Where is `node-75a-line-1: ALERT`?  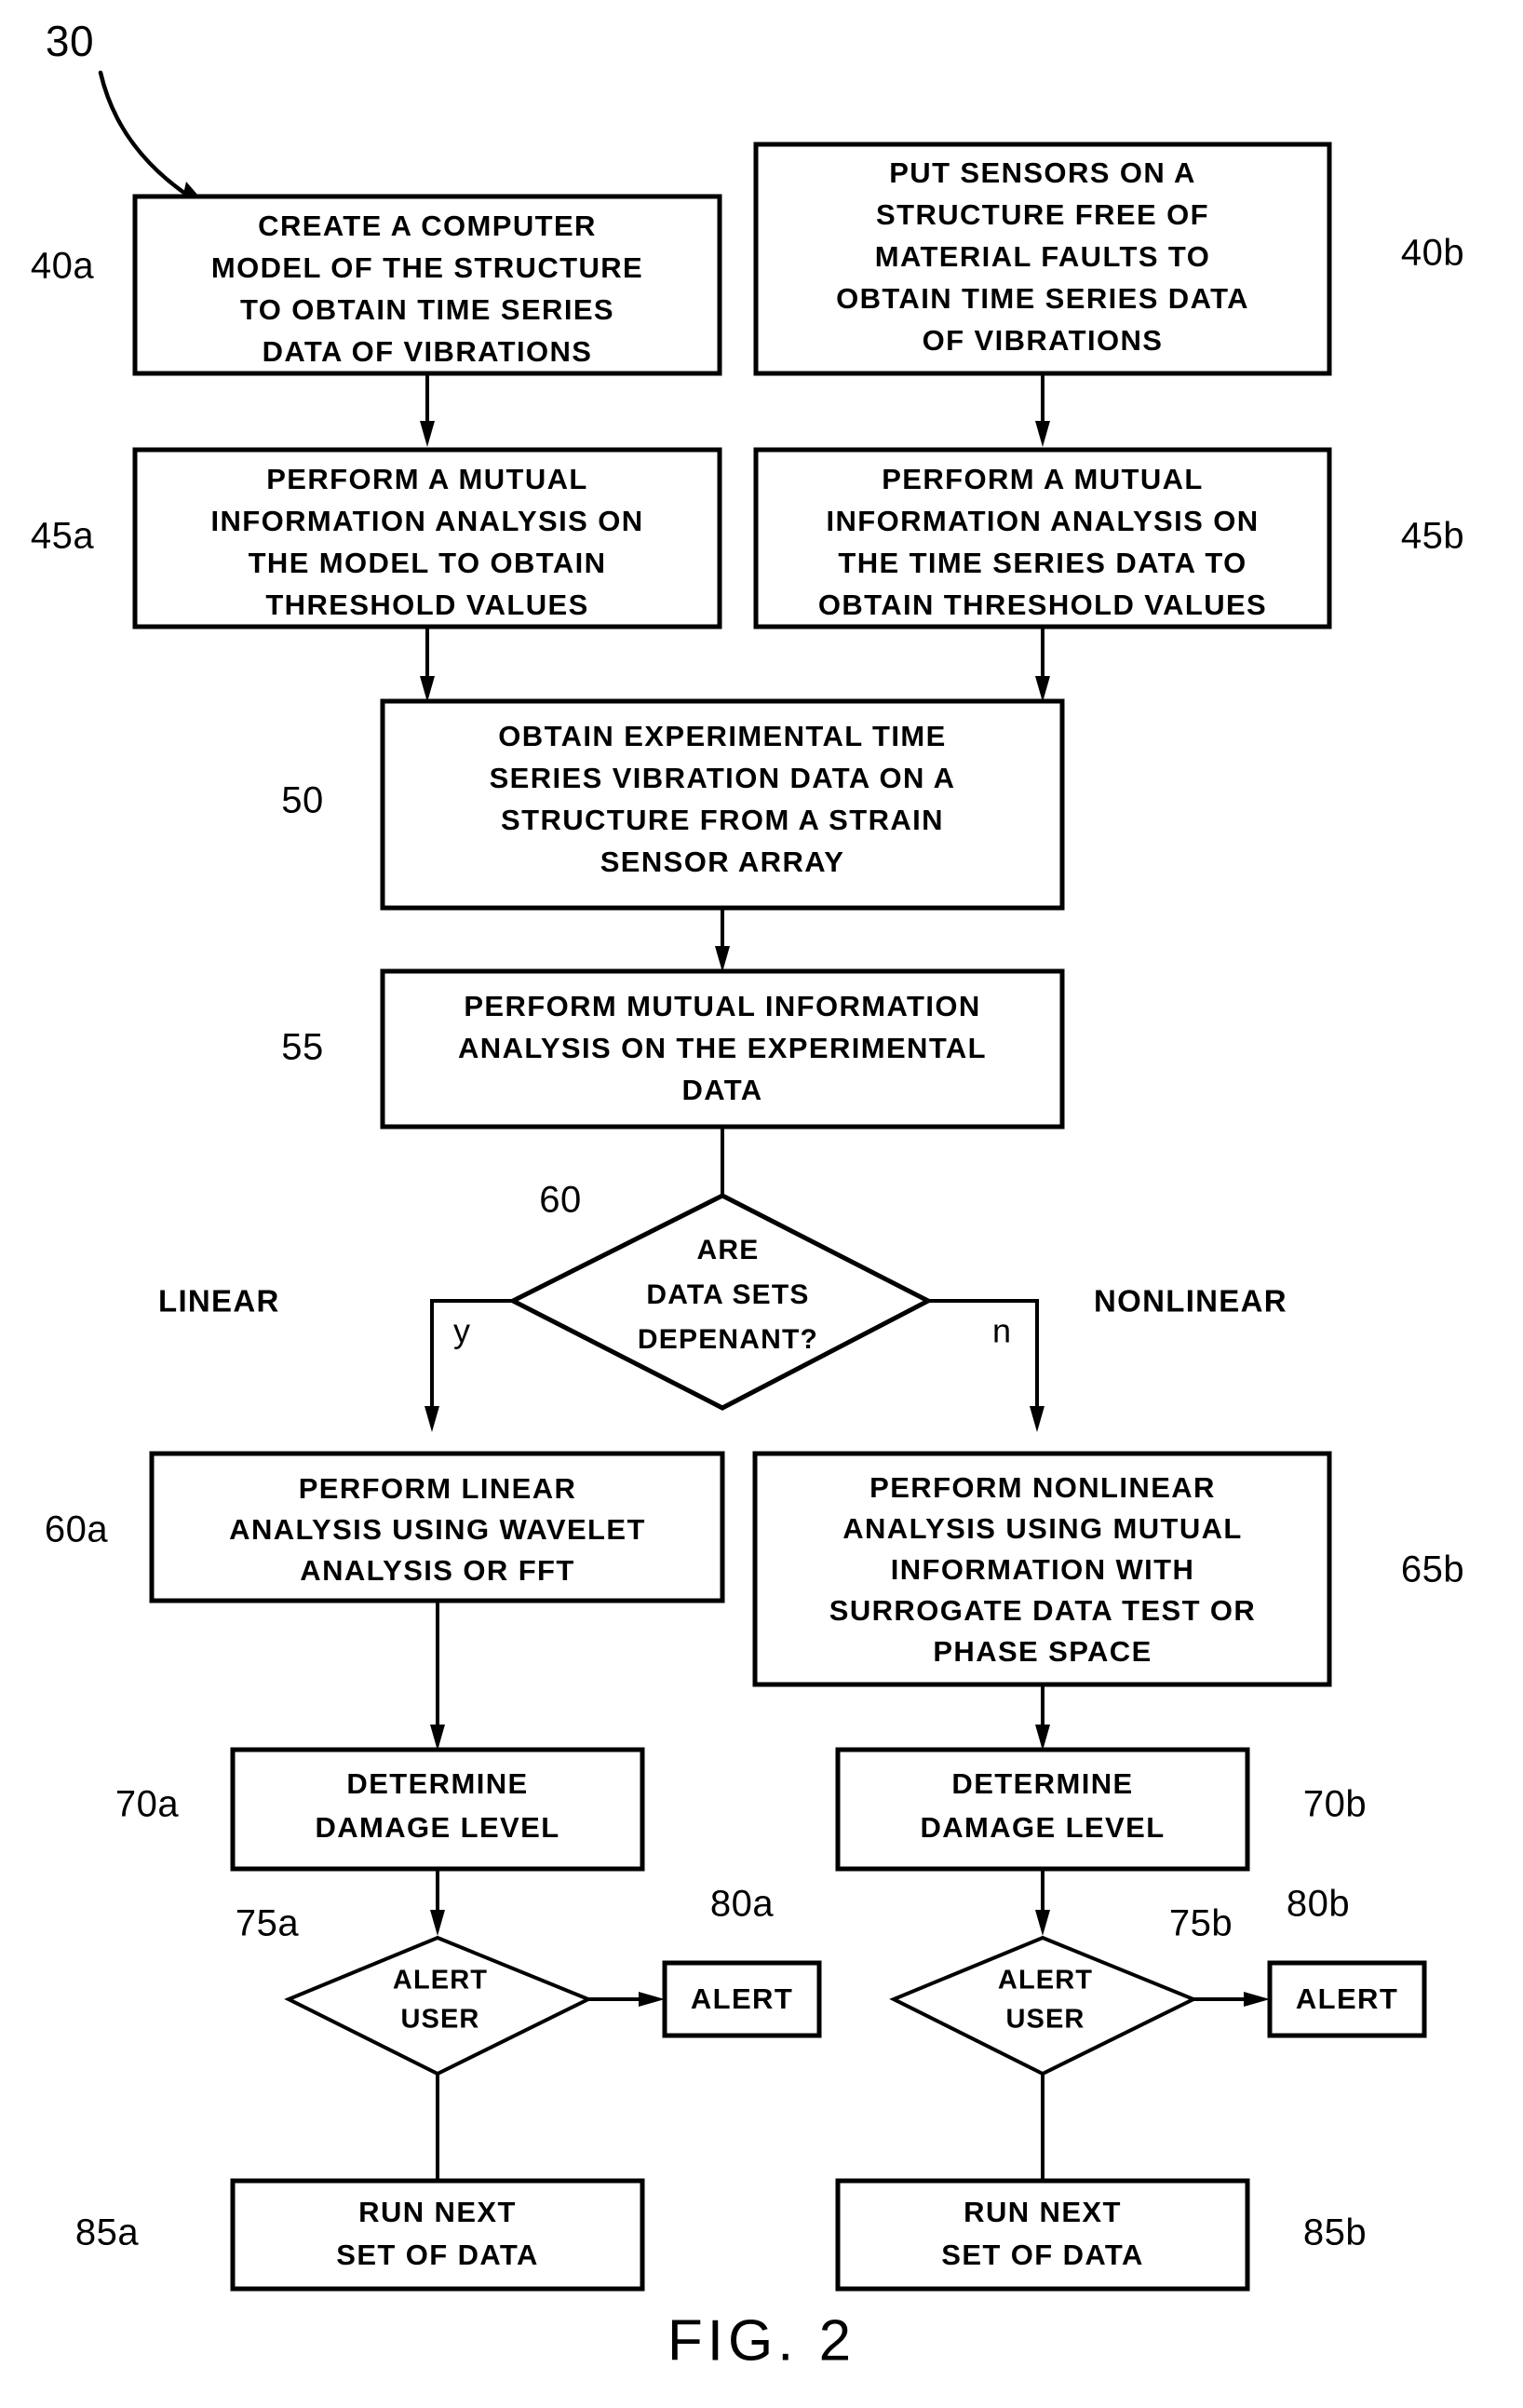 node-75a-line-1: ALERT is located at coordinates (440, 1980).